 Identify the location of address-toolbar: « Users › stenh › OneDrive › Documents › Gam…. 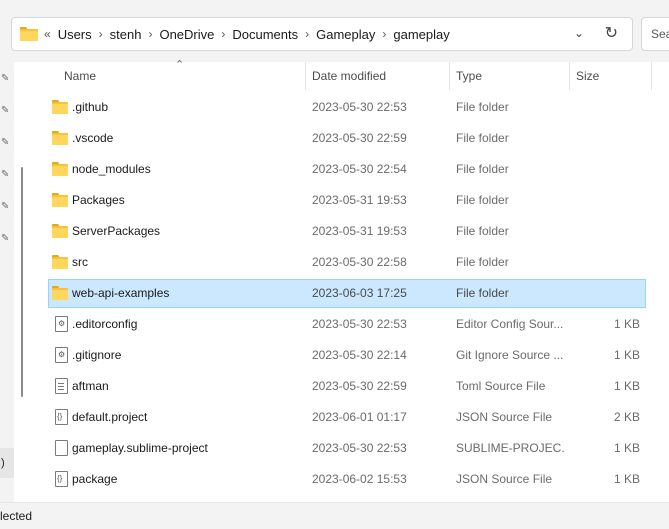
(334, 31).